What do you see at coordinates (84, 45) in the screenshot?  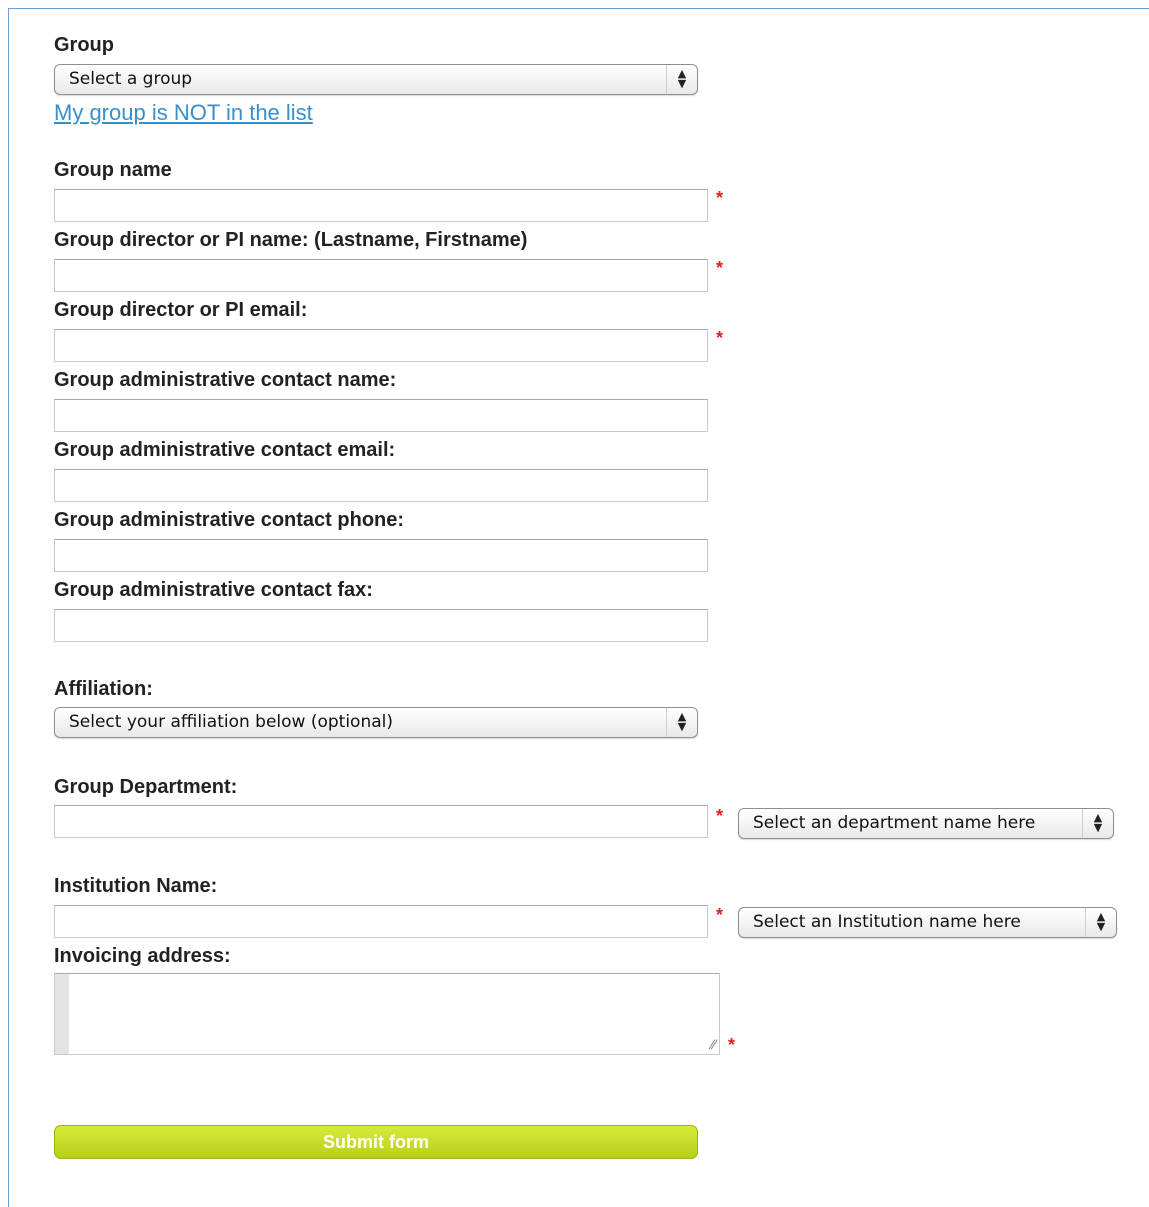 I see `group-label: Group` at bounding box center [84, 45].